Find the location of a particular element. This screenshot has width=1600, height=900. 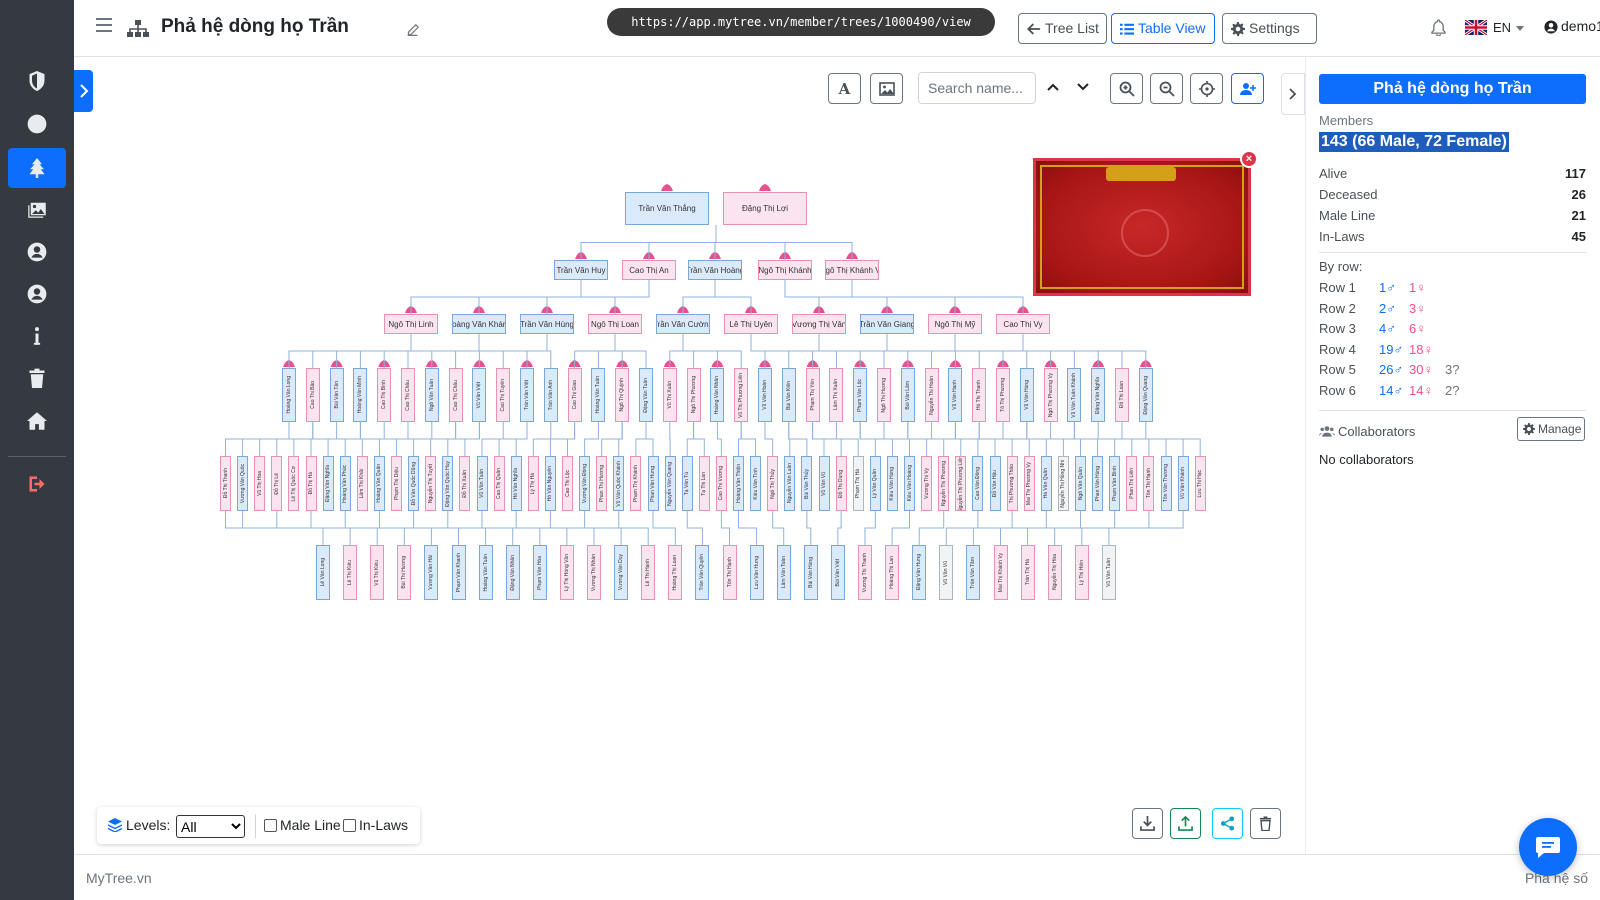

download-button is located at coordinates (1147, 823).